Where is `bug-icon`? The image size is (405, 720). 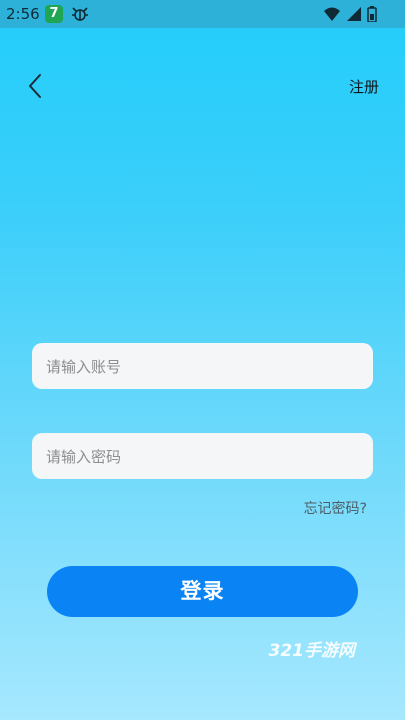 bug-icon is located at coordinates (80, 14).